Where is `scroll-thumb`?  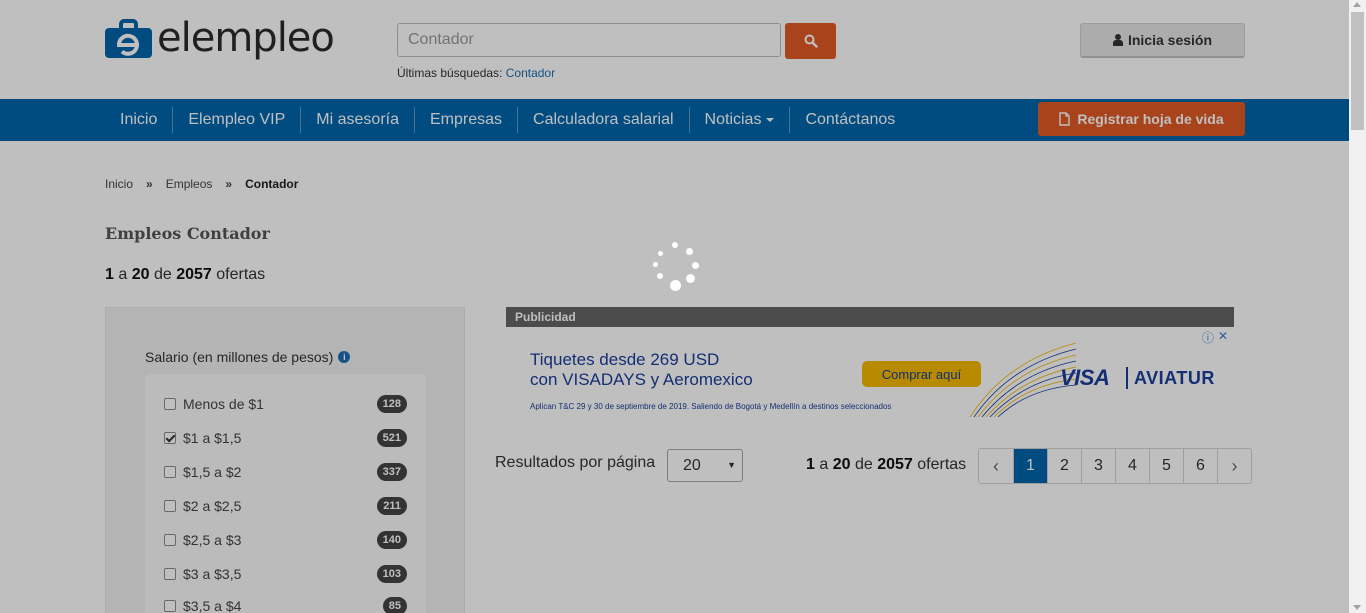 scroll-thumb is located at coordinates (1357, 71).